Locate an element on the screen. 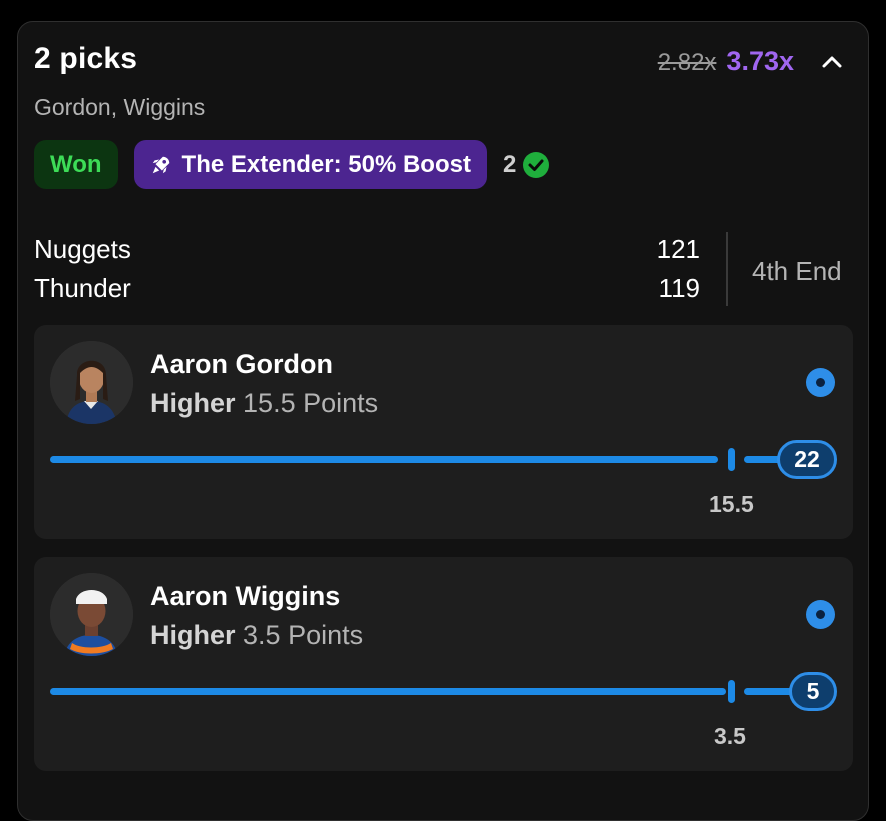  boost-label: The Extender: 50% Boost is located at coordinates (326, 164).